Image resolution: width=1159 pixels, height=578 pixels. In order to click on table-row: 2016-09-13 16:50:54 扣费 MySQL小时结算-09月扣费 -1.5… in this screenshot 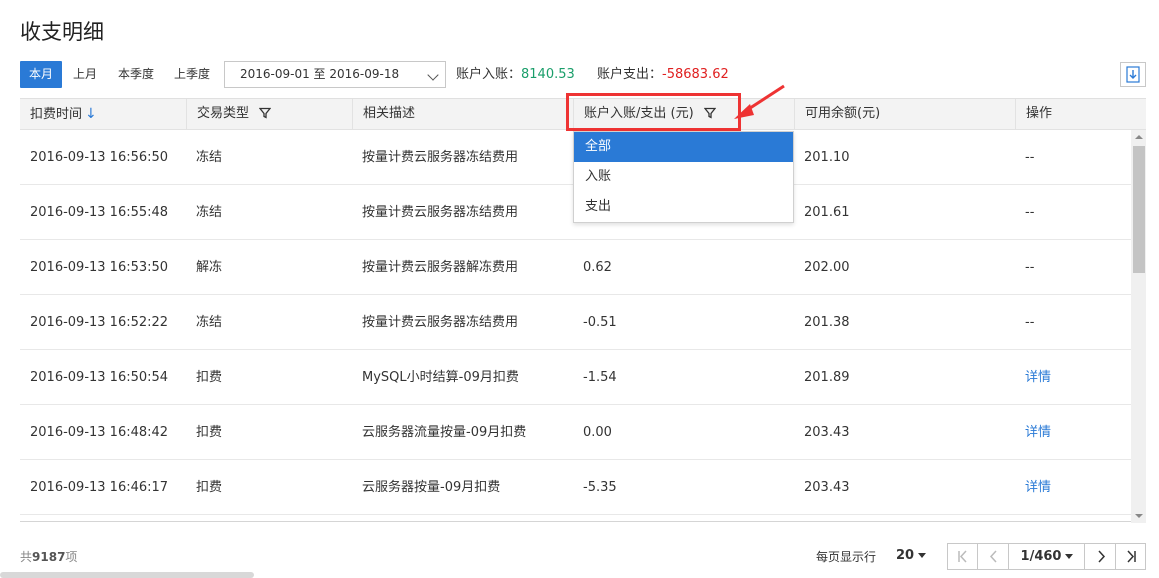, I will do `click(575, 377)`.